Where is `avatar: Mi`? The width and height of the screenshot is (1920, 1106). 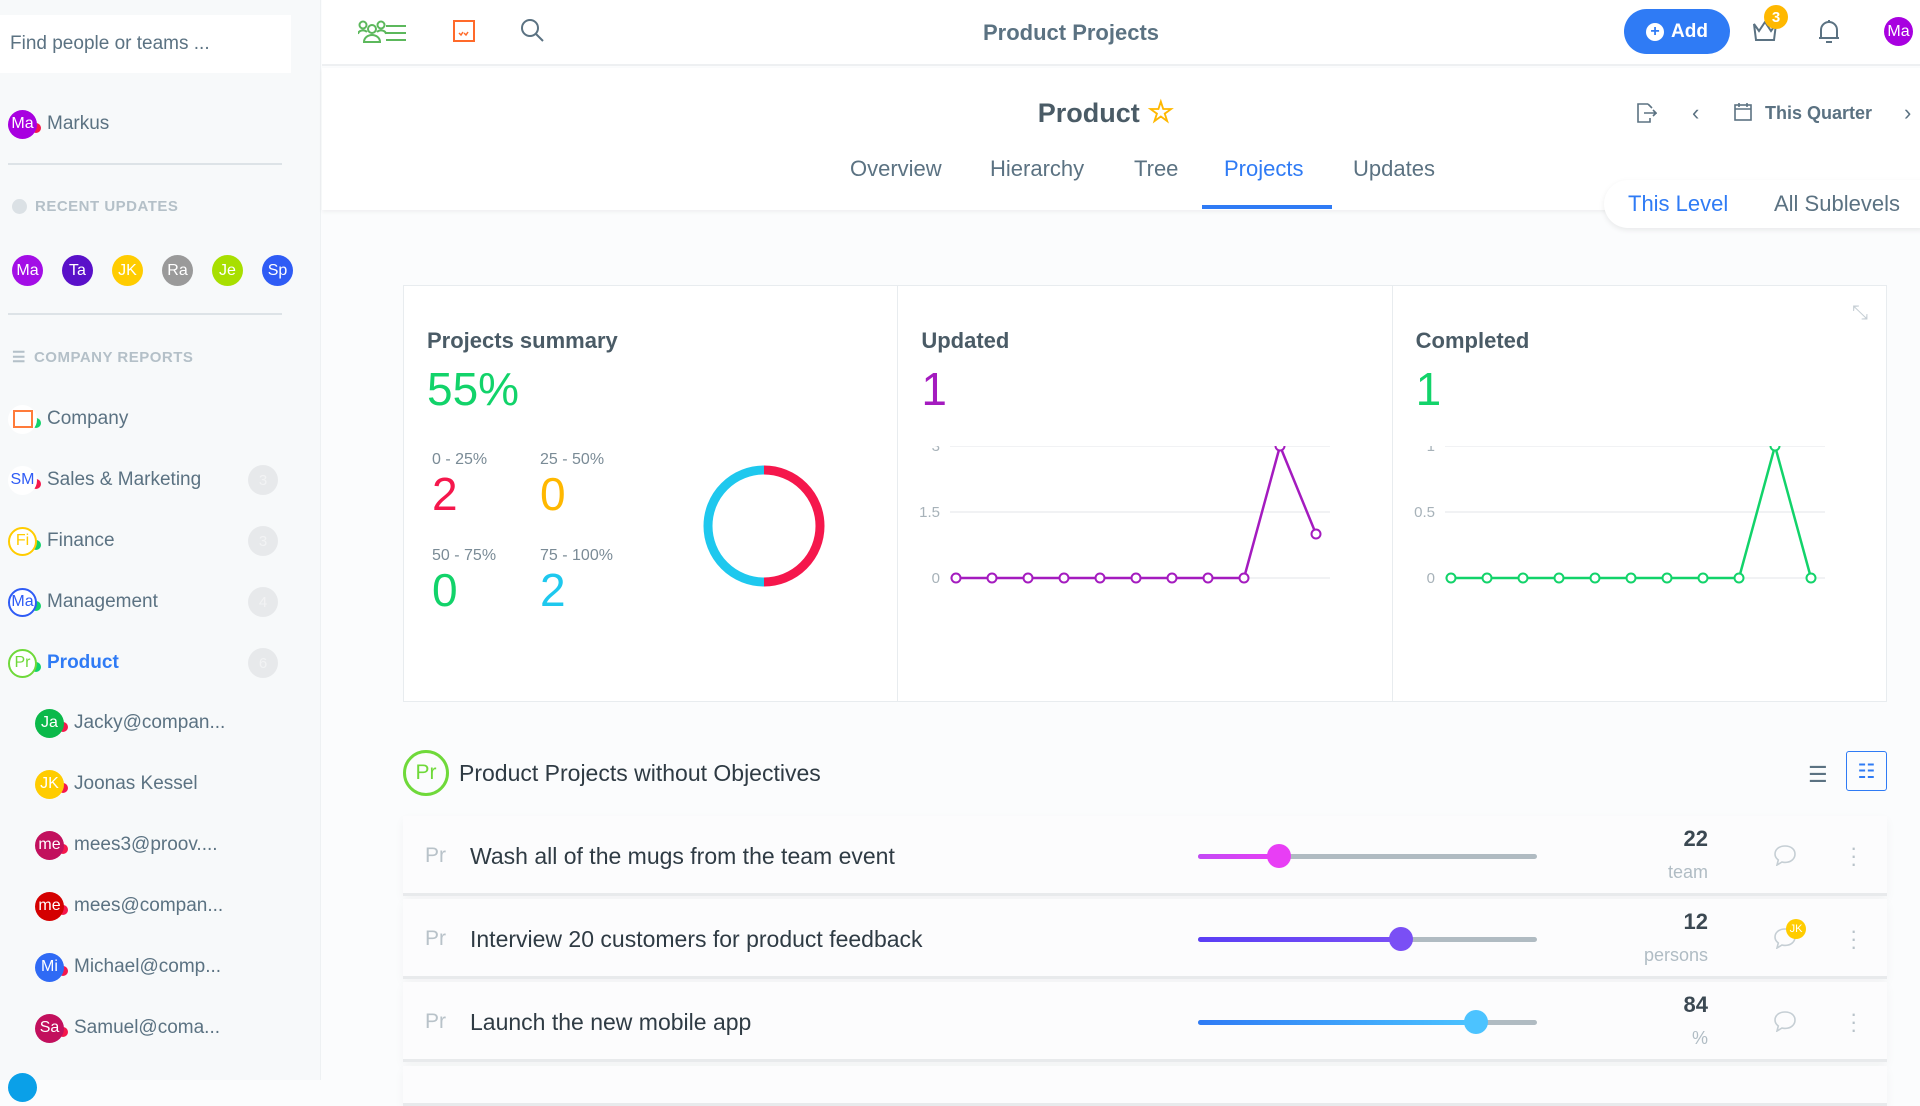
avatar: Mi is located at coordinates (49, 967).